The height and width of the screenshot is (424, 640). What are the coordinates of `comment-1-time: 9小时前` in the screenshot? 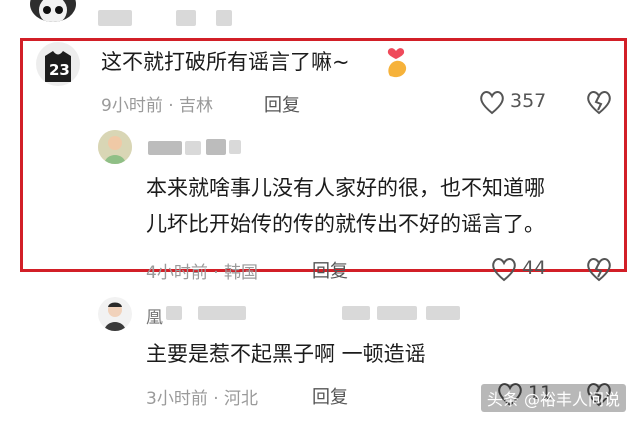 It's located at (132, 106).